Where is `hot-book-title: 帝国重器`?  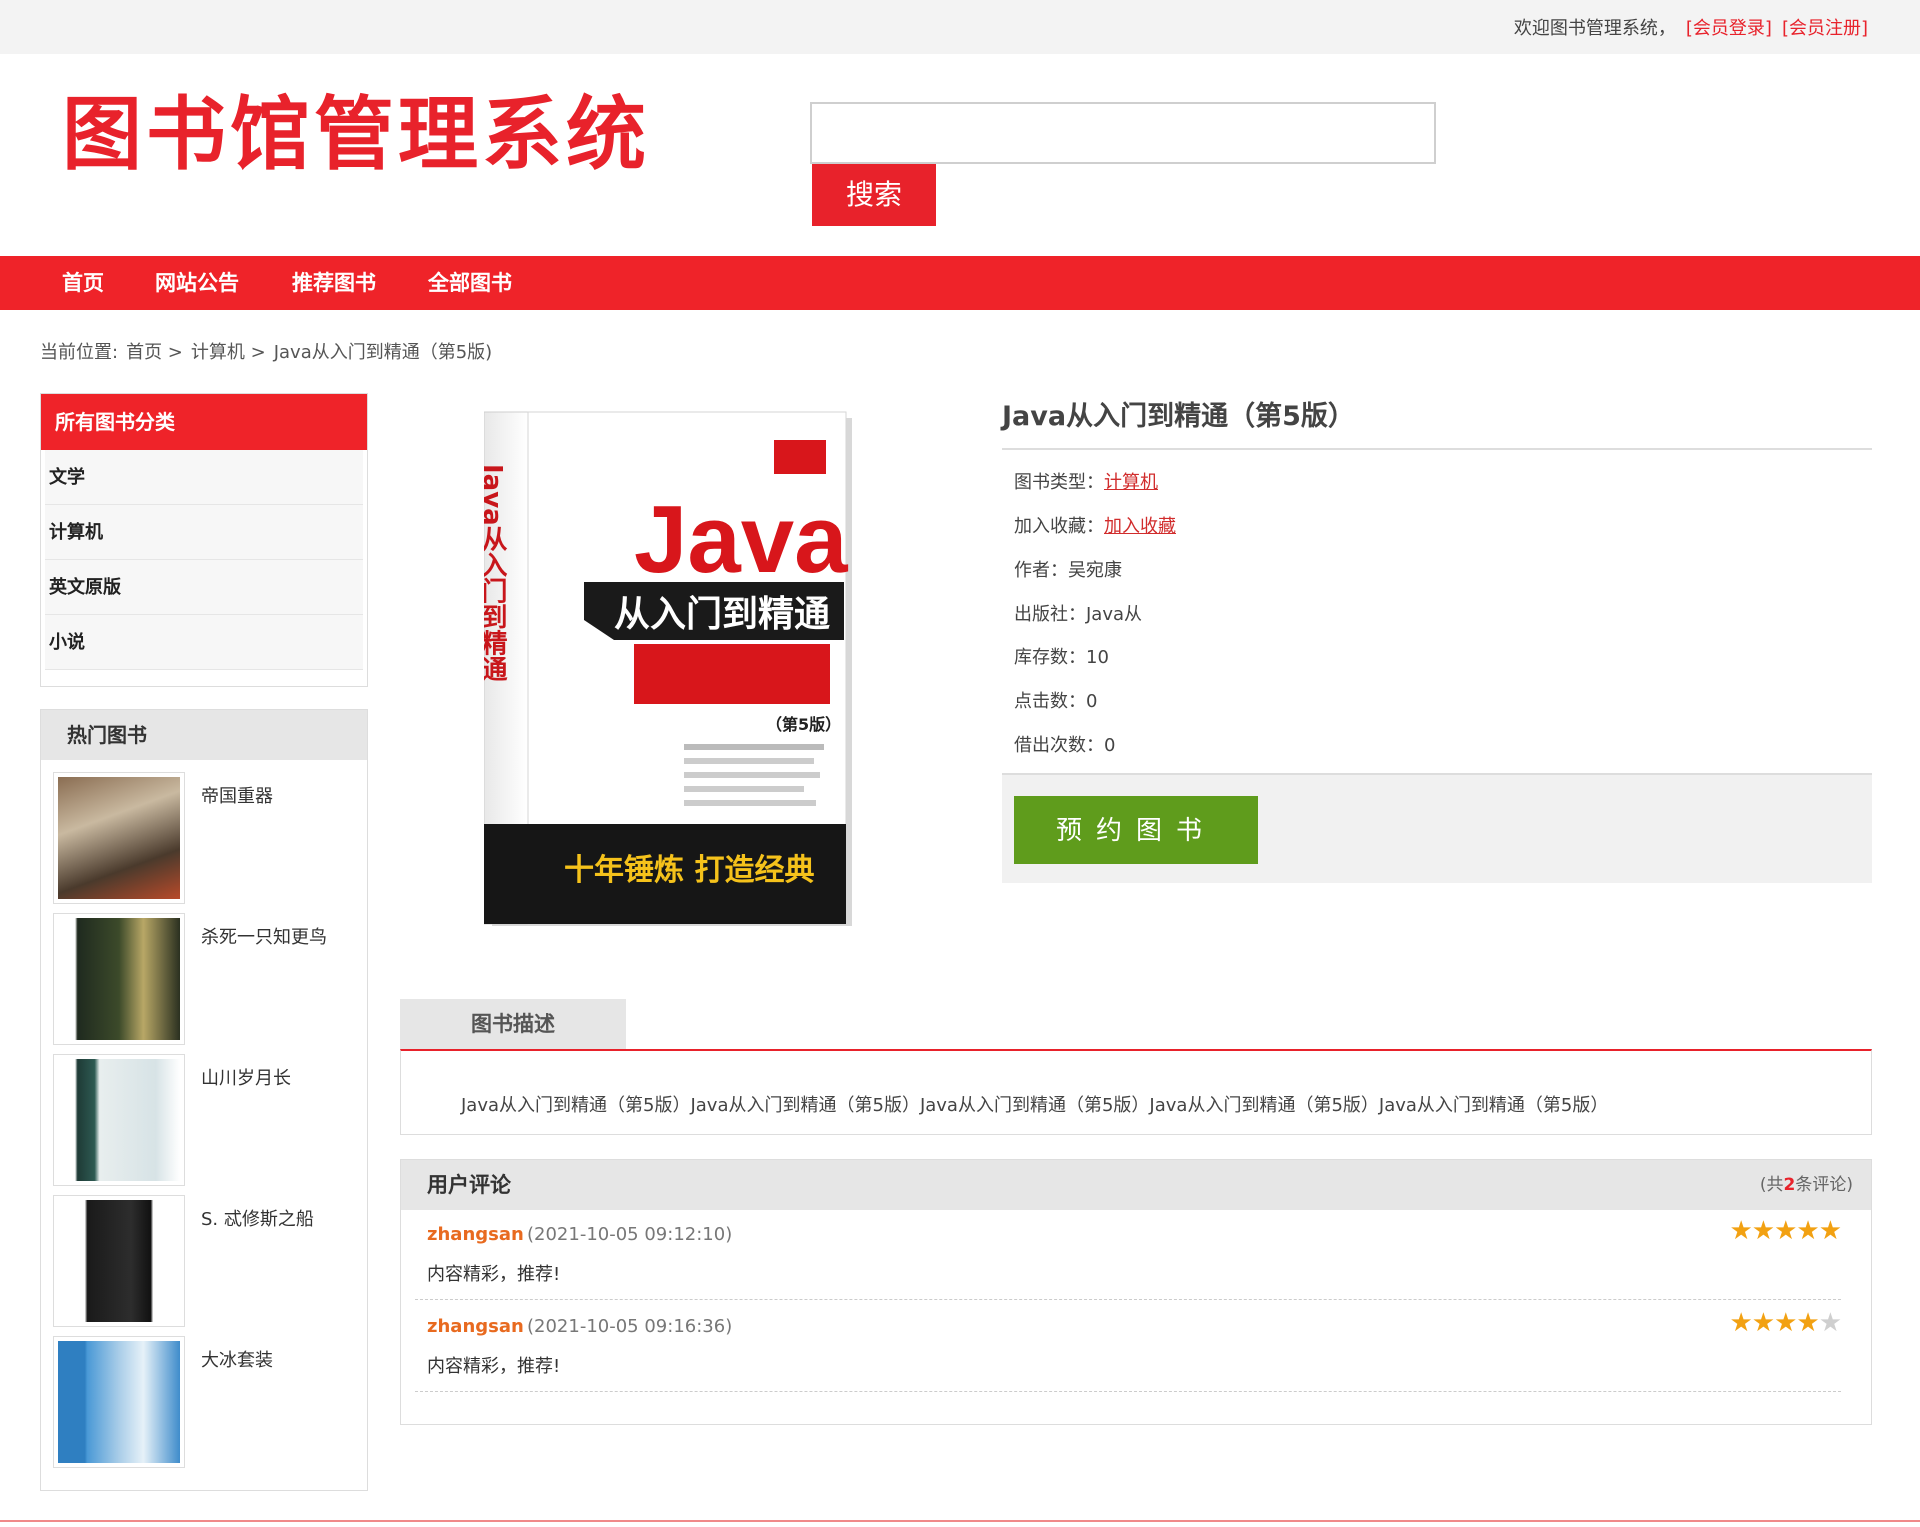
hot-book-title: 帝国重器 is located at coordinates (237, 795).